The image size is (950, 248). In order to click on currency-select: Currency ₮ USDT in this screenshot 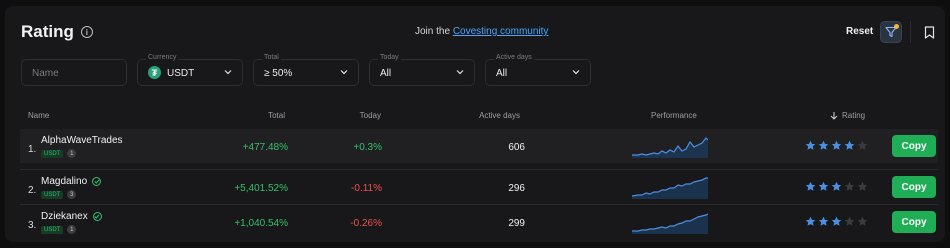, I will do `click(190, 70)`.